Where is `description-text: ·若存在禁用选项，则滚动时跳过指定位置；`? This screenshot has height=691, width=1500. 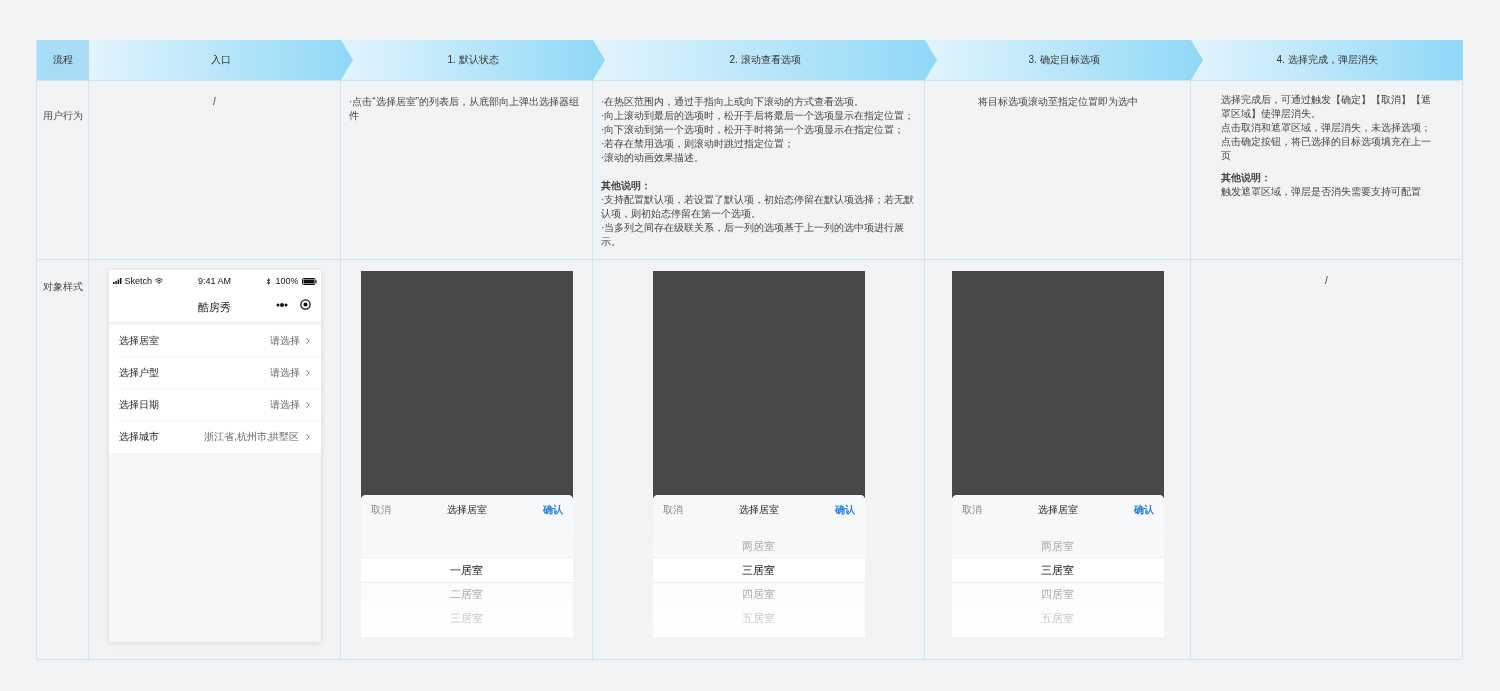
description-text: ·若存在禁用选项，则滚动时跳过指定位置； is located at coordinates (698, 144).